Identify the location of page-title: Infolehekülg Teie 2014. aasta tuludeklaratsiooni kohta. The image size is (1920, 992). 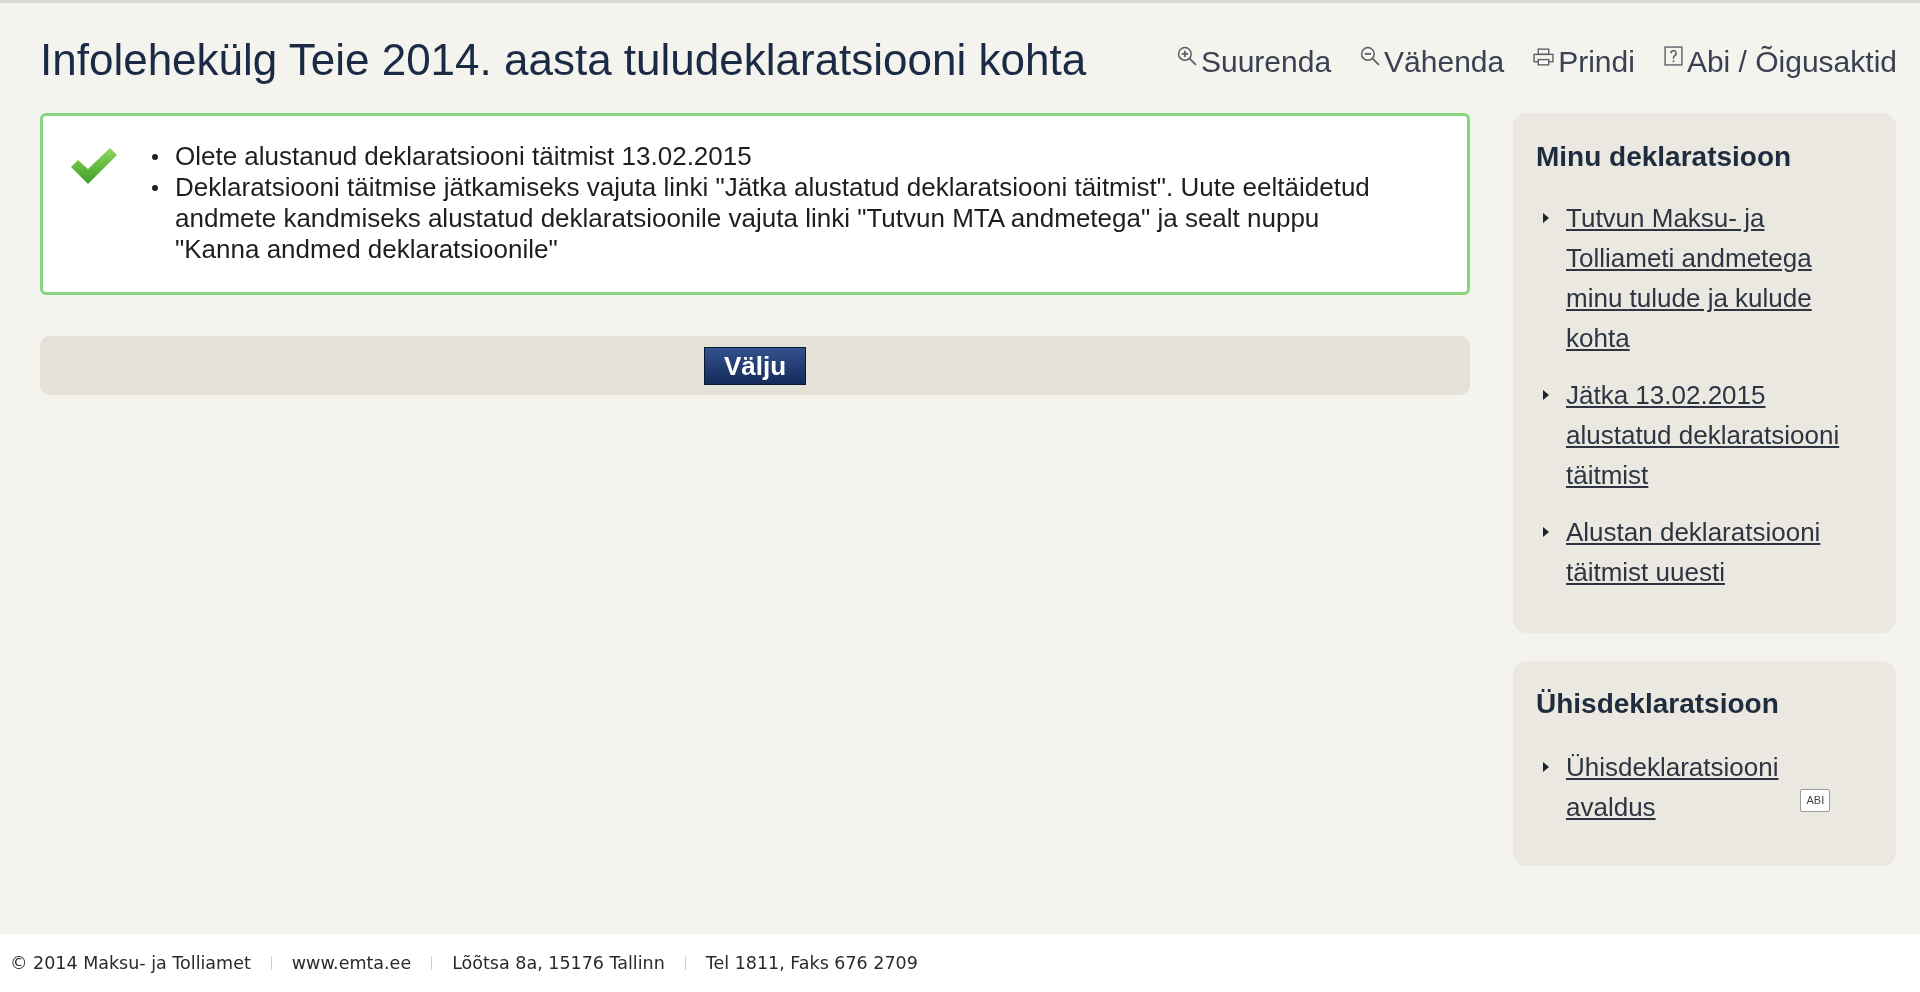
(563, 60).